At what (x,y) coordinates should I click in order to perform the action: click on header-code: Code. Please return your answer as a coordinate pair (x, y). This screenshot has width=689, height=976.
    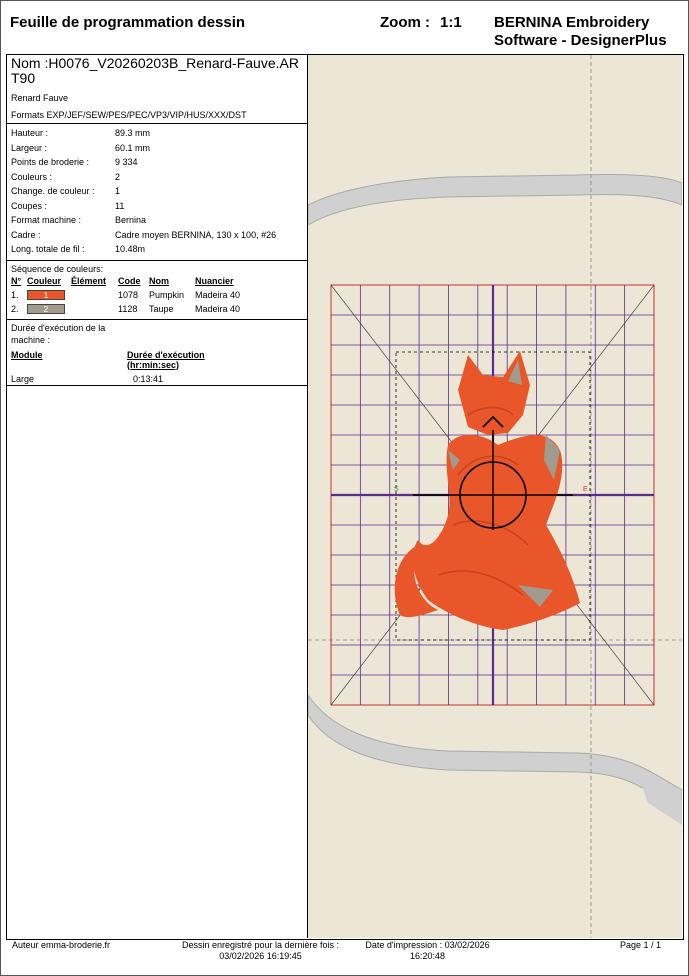
    Looking at the image, I should click on (129, 280).